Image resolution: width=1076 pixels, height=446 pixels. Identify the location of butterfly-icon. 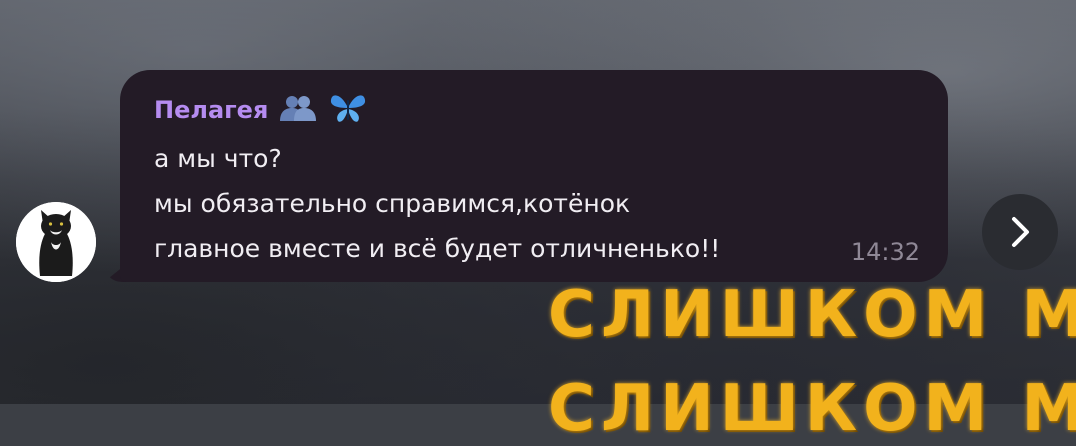
(348, 110).